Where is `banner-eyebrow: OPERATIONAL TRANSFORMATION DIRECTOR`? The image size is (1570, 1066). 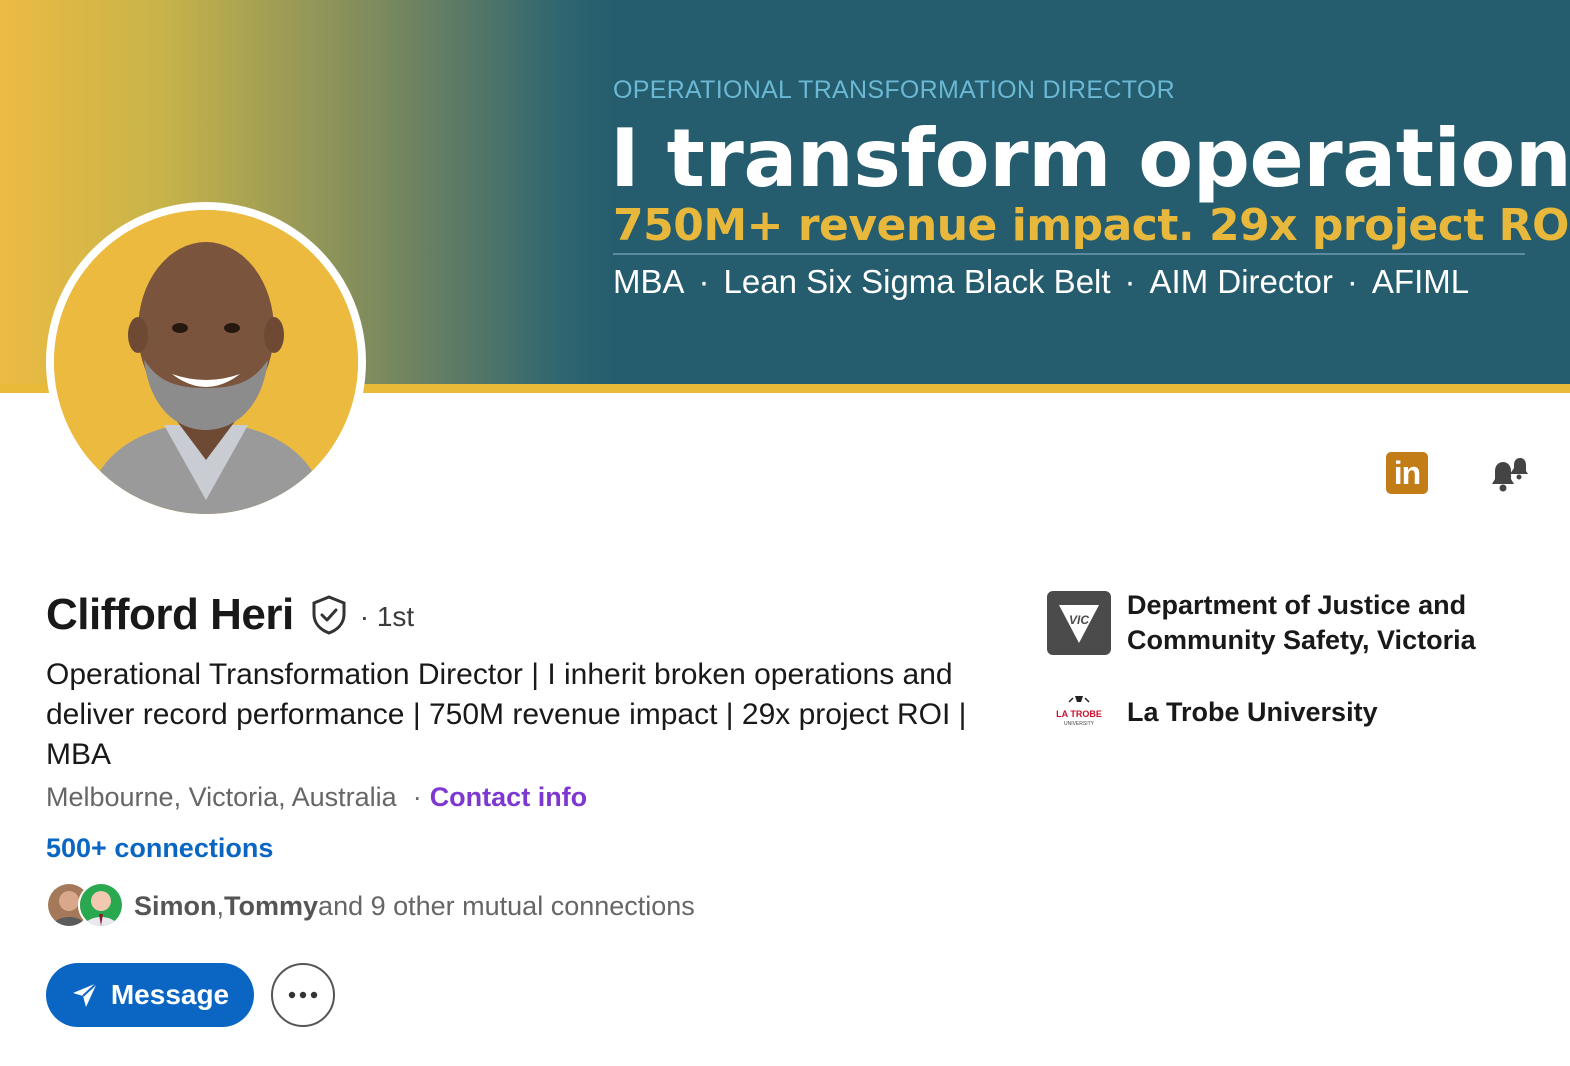
banner-eyebrow: OPERATIONAL TRANSFORMATION DIRECTOR is located at coordinates (894, 90).